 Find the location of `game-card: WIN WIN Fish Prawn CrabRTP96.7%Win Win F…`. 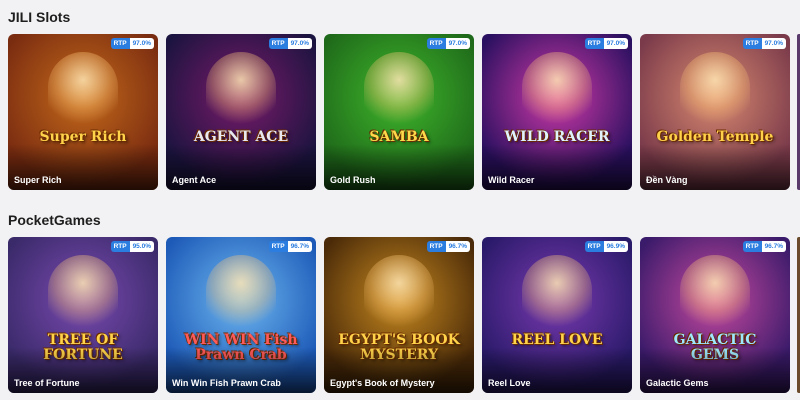

game-card: WIN WIN Fish Prawn CrabRTP96.7%Win Win F… is located at coordinates (241, 315).